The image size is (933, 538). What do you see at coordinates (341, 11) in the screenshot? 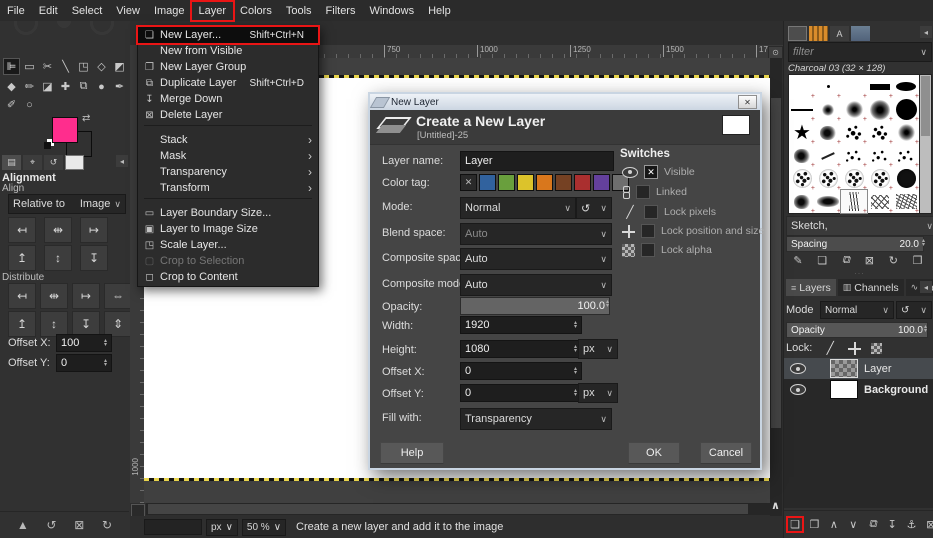
I see `menu-item: Filters` at bounding box center [341, 11].